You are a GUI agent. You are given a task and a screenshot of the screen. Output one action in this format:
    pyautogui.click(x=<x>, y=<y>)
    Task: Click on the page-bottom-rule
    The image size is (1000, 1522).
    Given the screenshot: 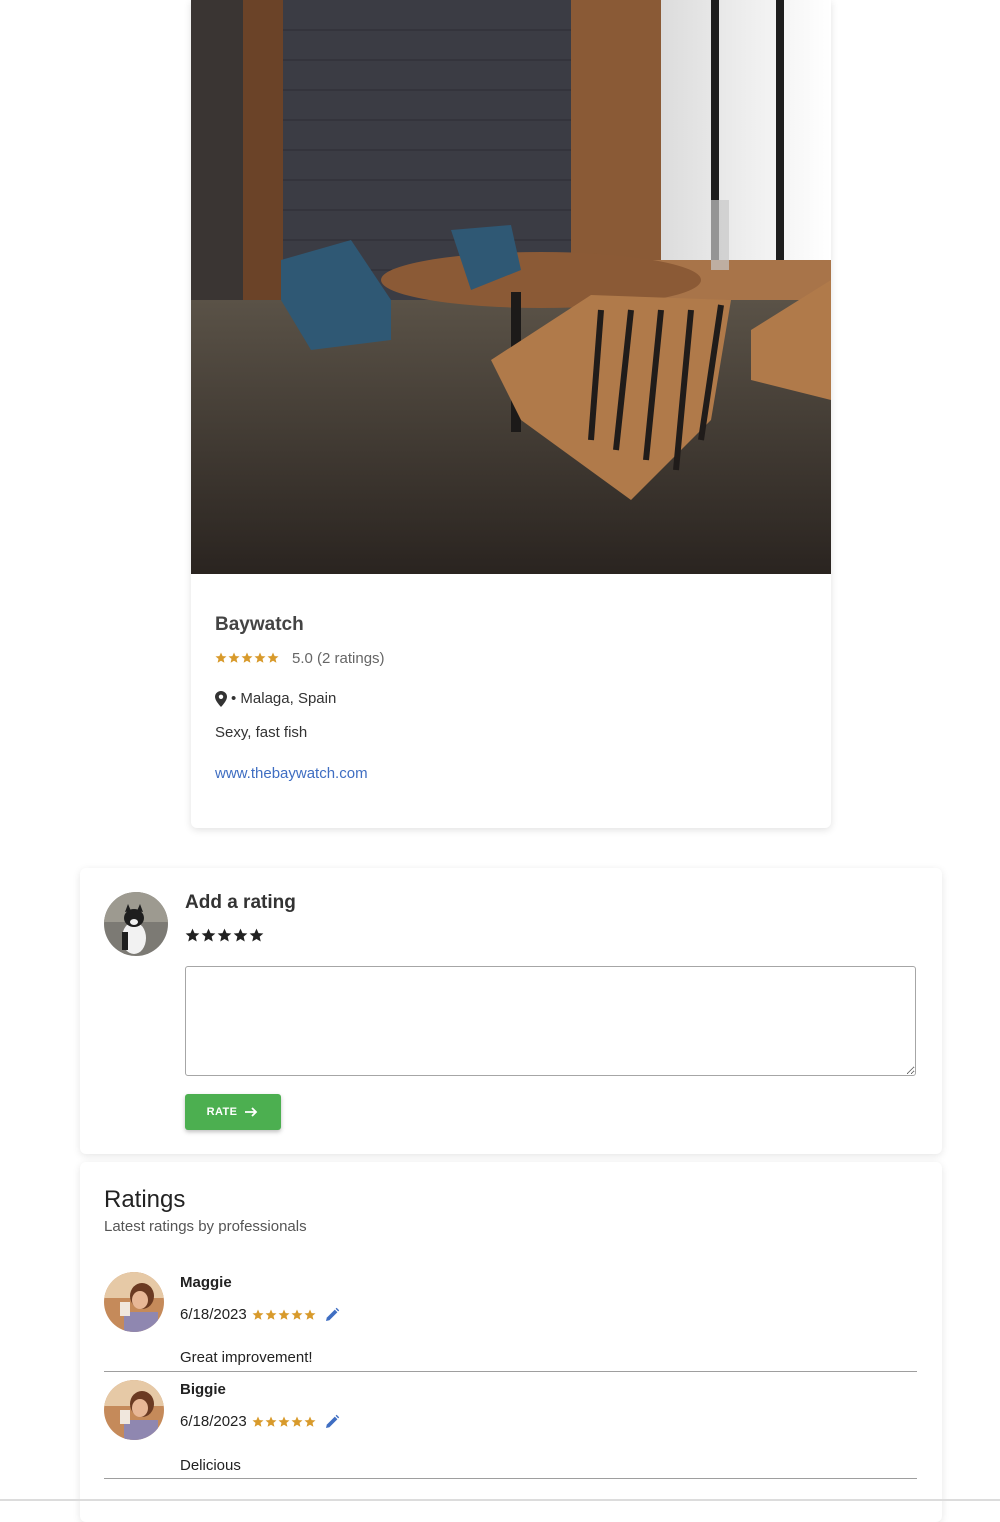 What is the action you would take?
    pyautogui.click(x=500, y=1500)
    